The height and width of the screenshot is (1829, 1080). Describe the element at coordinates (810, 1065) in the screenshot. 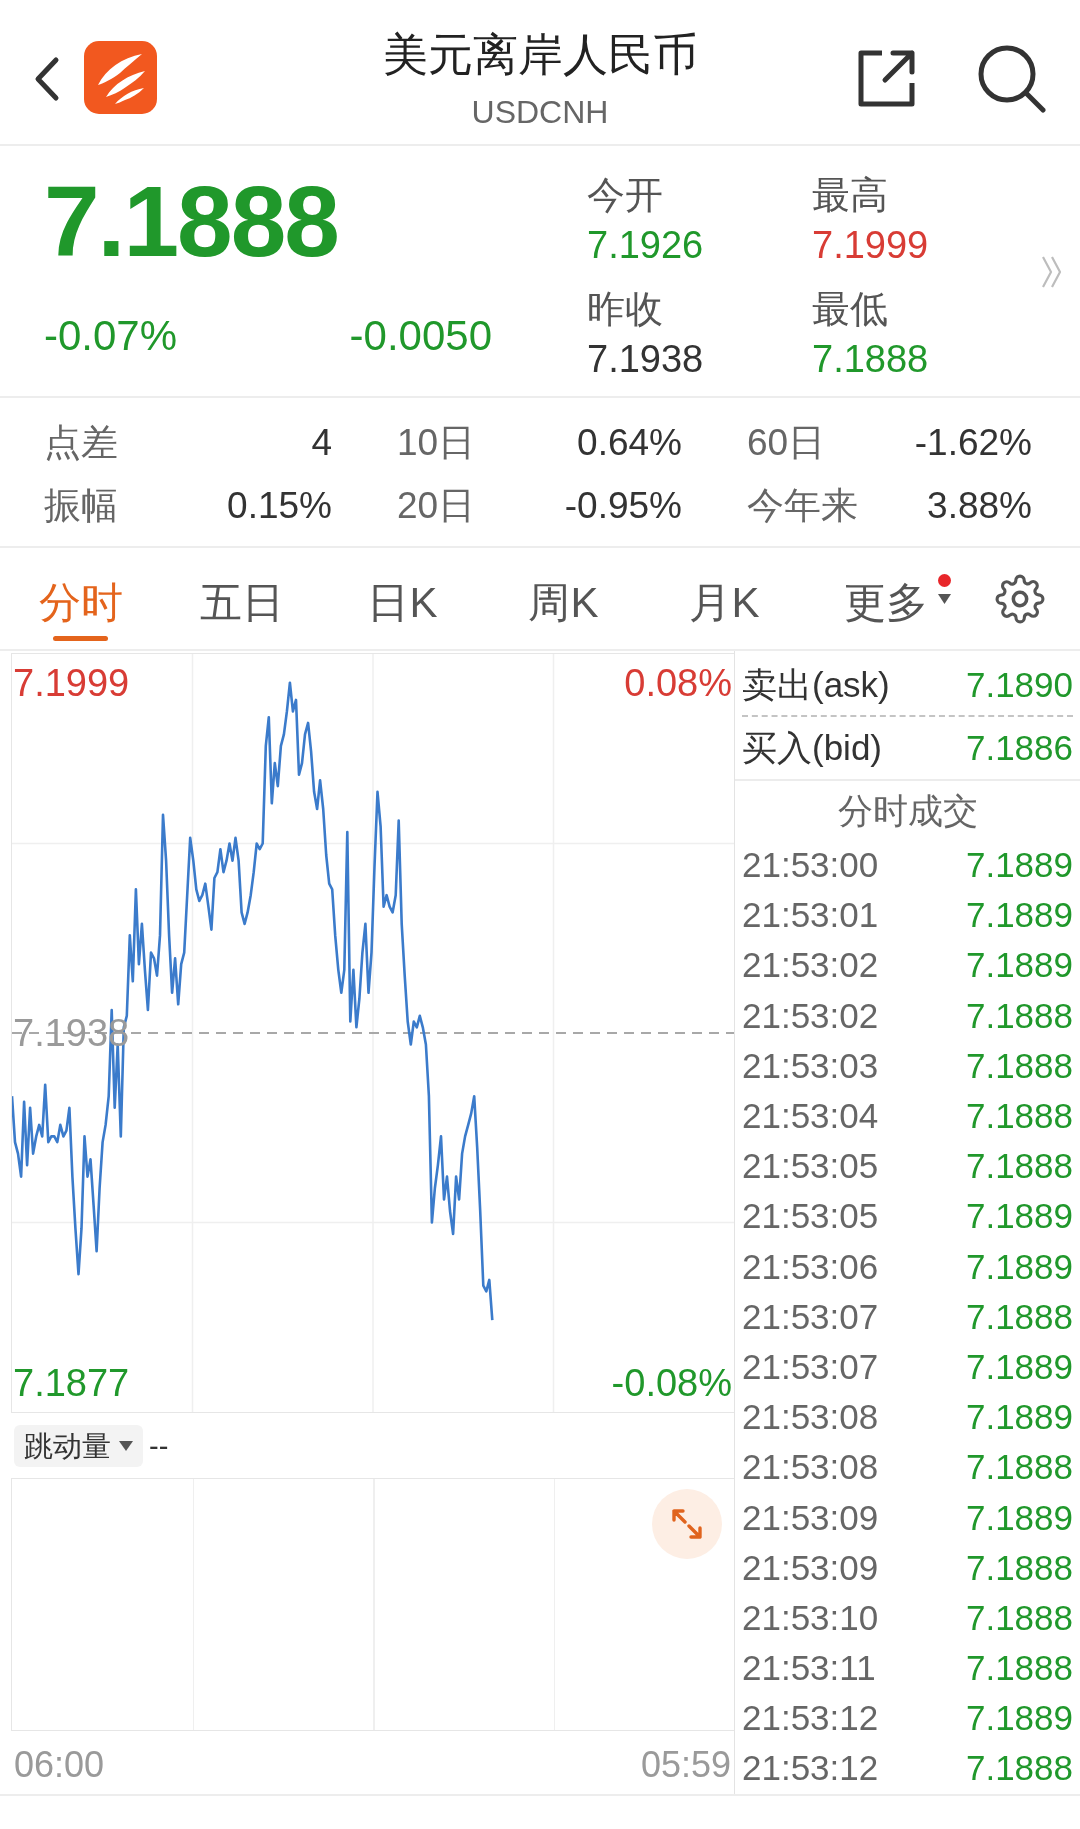

I see `trade-time: 21:53:03` at that location.